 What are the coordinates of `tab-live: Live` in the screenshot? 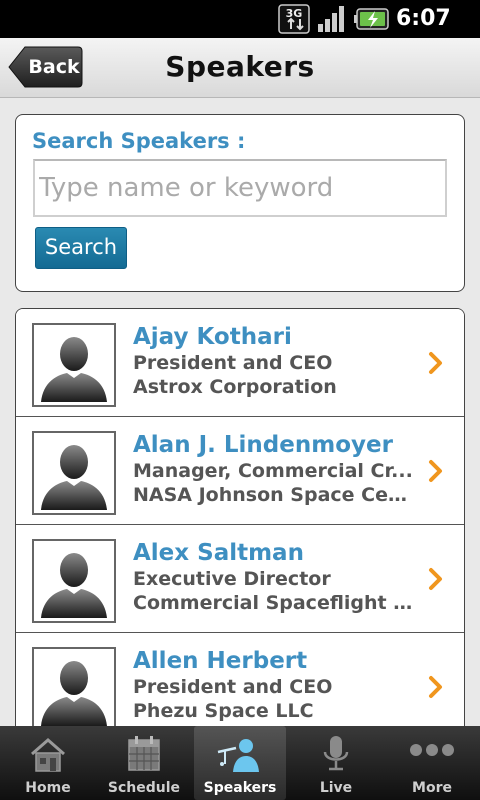 It's located at (336, 763).